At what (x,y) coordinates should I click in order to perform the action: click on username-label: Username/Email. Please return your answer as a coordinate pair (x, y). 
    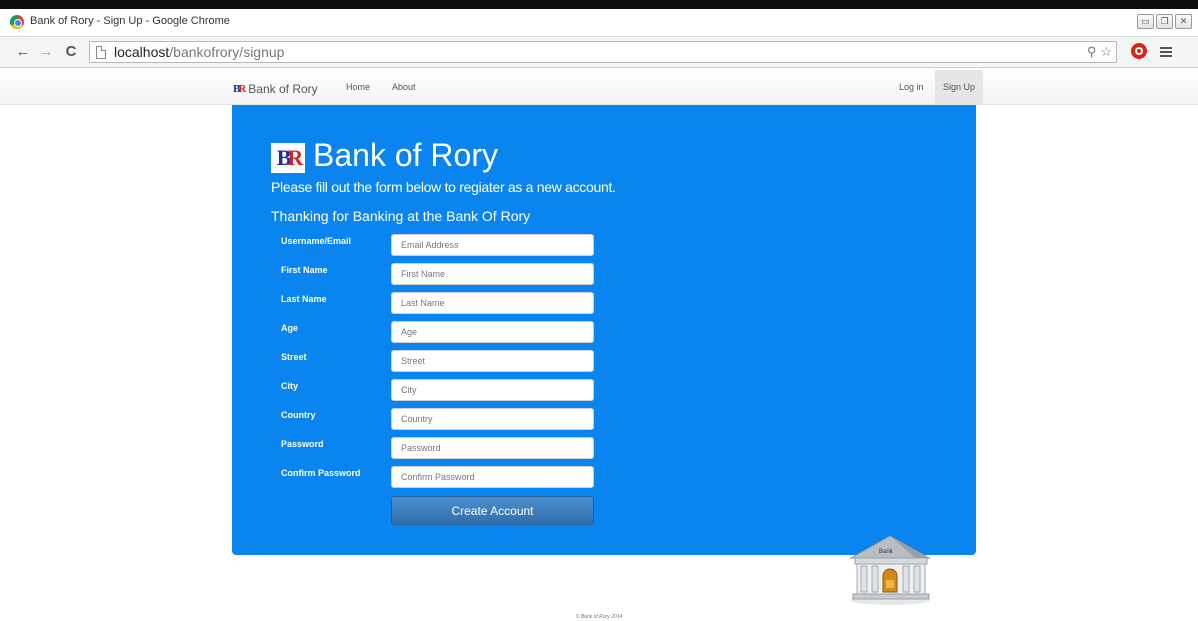
    Looking at the image, I should click on (316, 241).